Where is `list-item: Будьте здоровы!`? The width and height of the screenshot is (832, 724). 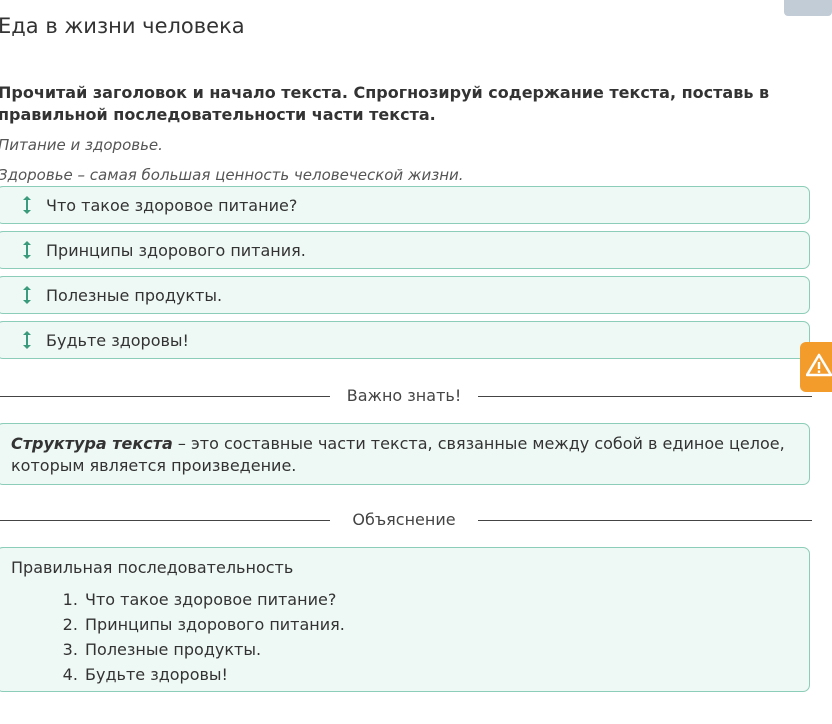
list-item: Будьте здоровы! is located at coordinates (446, 674).